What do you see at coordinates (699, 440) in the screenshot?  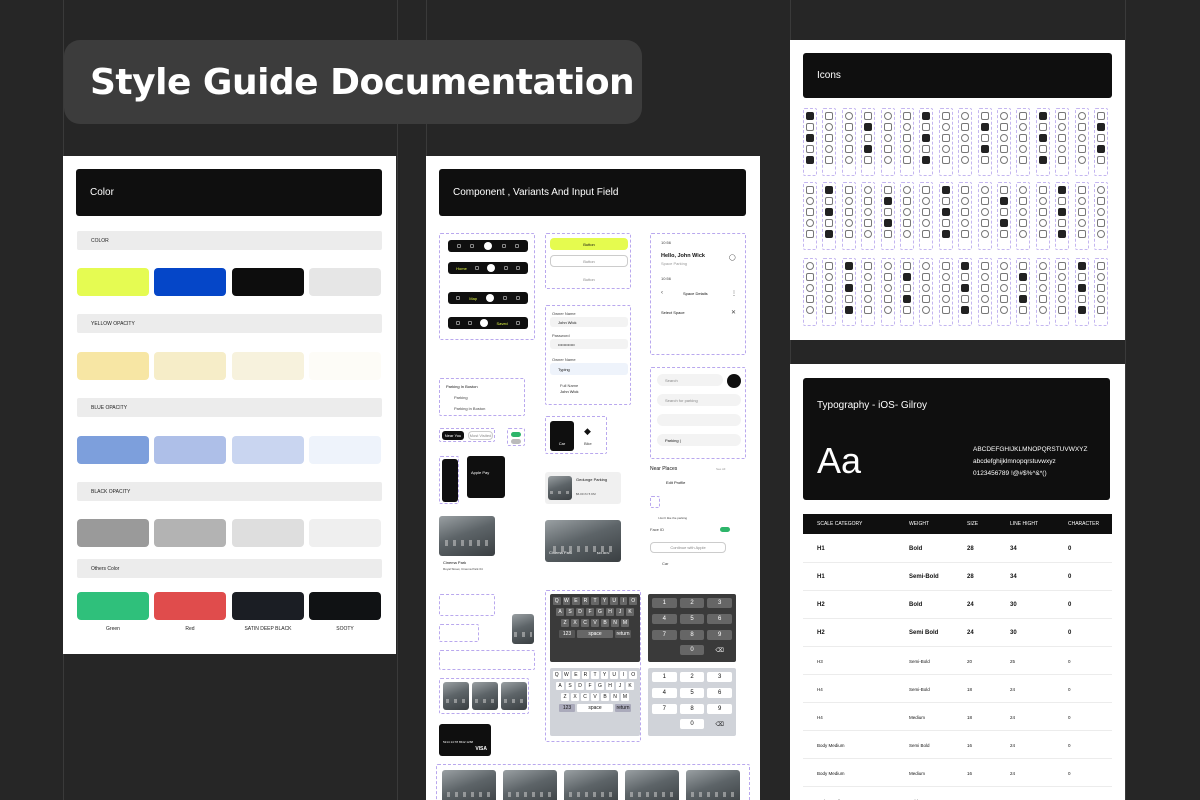 I see `search-input: Parking |` at bounding box center [699, 440].